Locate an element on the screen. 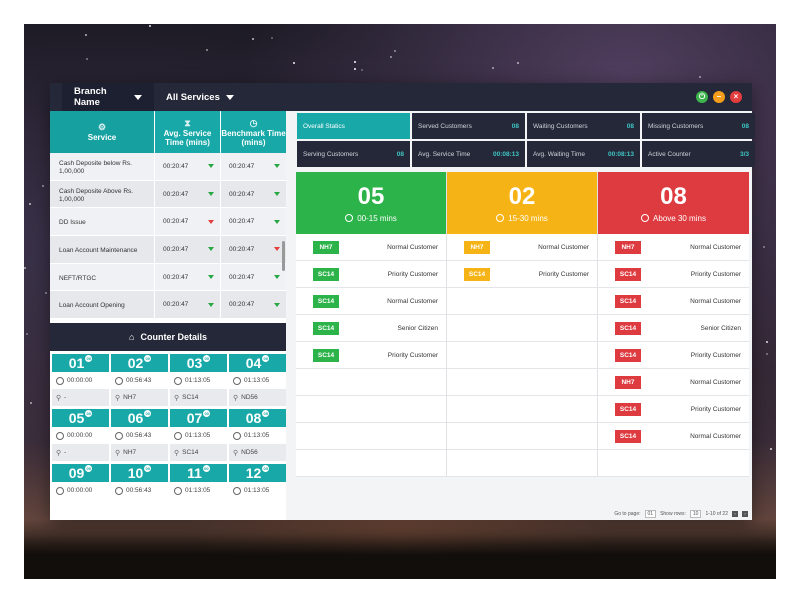 Image resolution: width=800 pixels, height=600 pixels. counter-number: 08 05 is located at coordinates (257, 418).